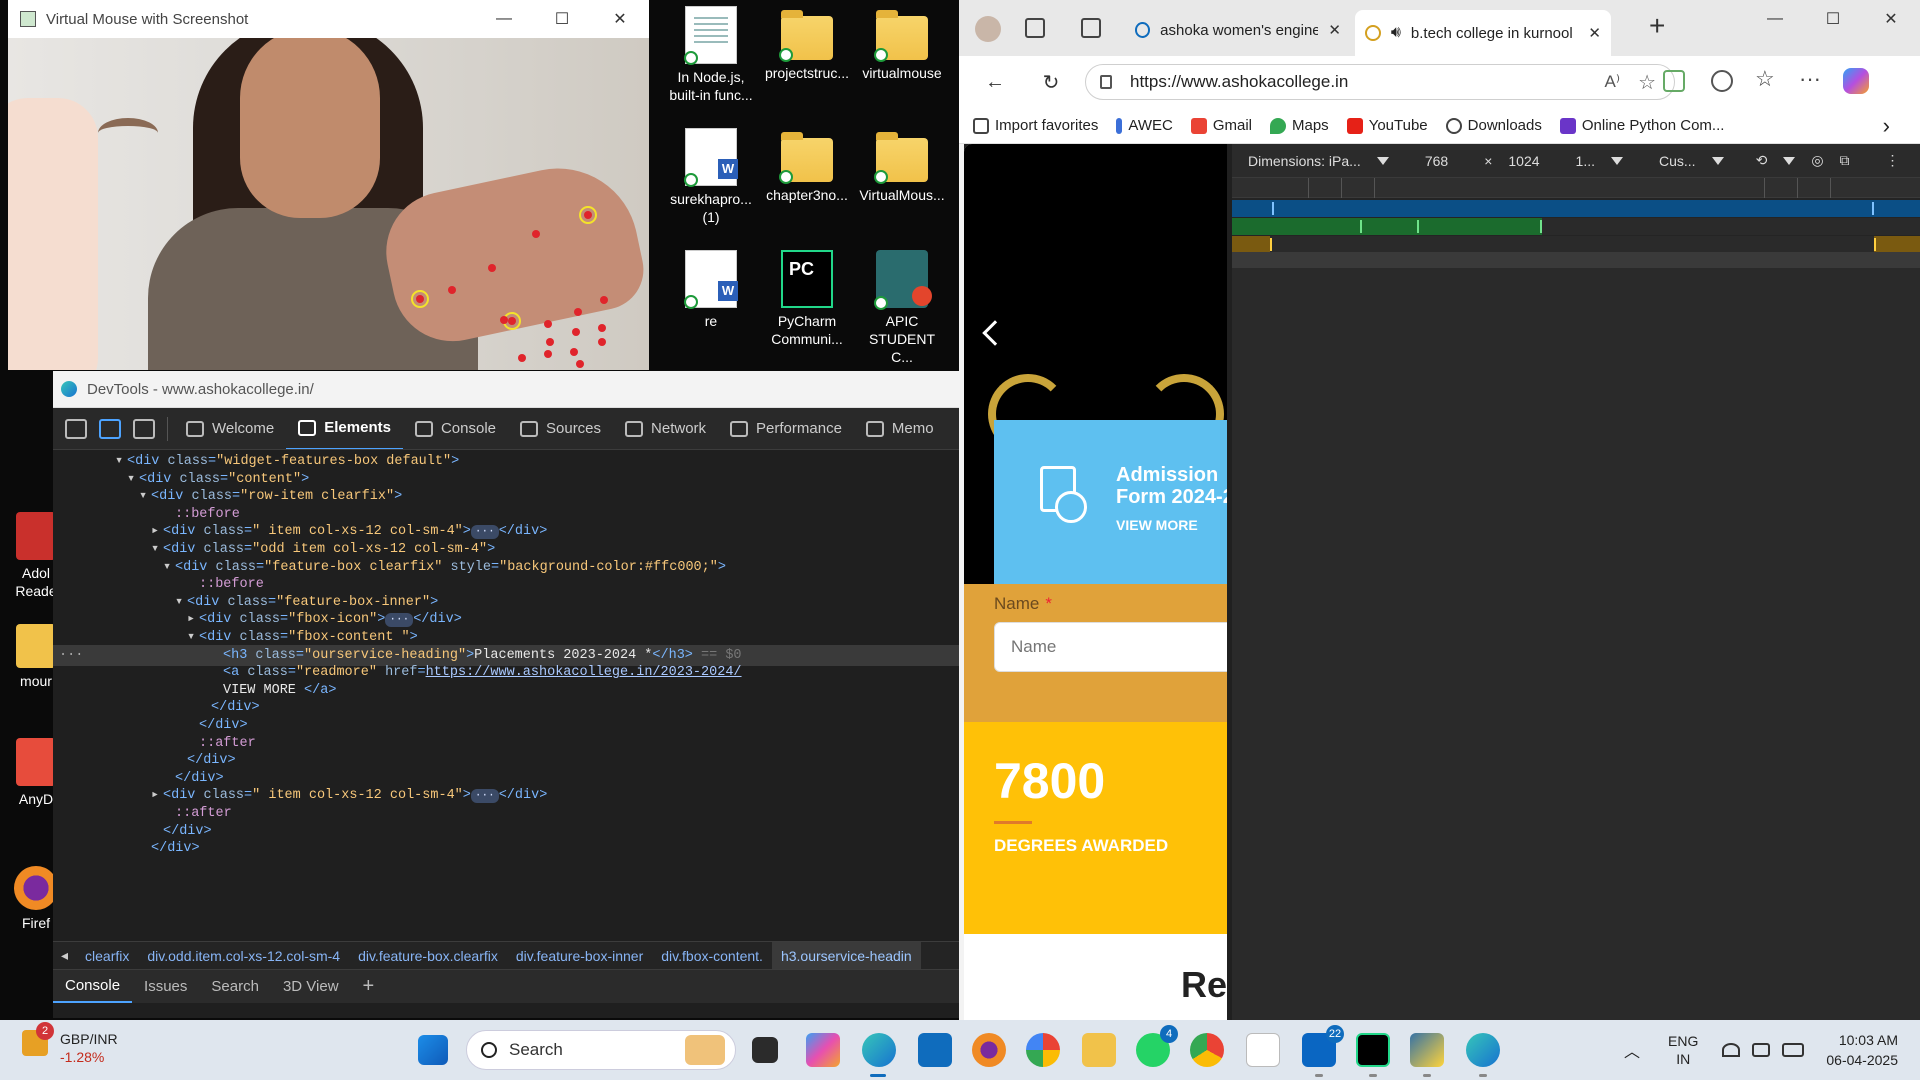 The width and height of the screenshot is (1920, 1080). I want to click on task-view-icon, so click(765, 1050).